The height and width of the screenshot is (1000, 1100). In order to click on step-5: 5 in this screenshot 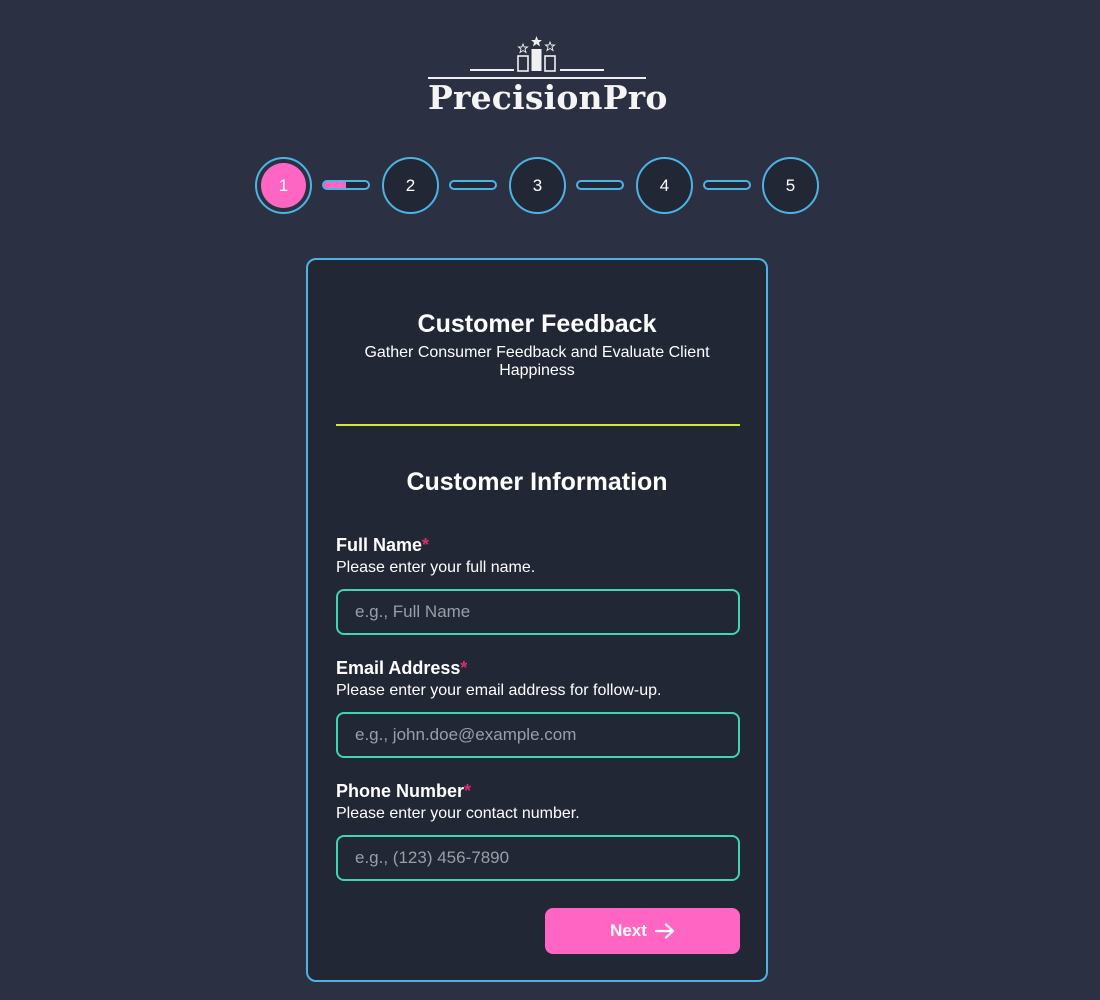, I will do `click(790, 185)`.